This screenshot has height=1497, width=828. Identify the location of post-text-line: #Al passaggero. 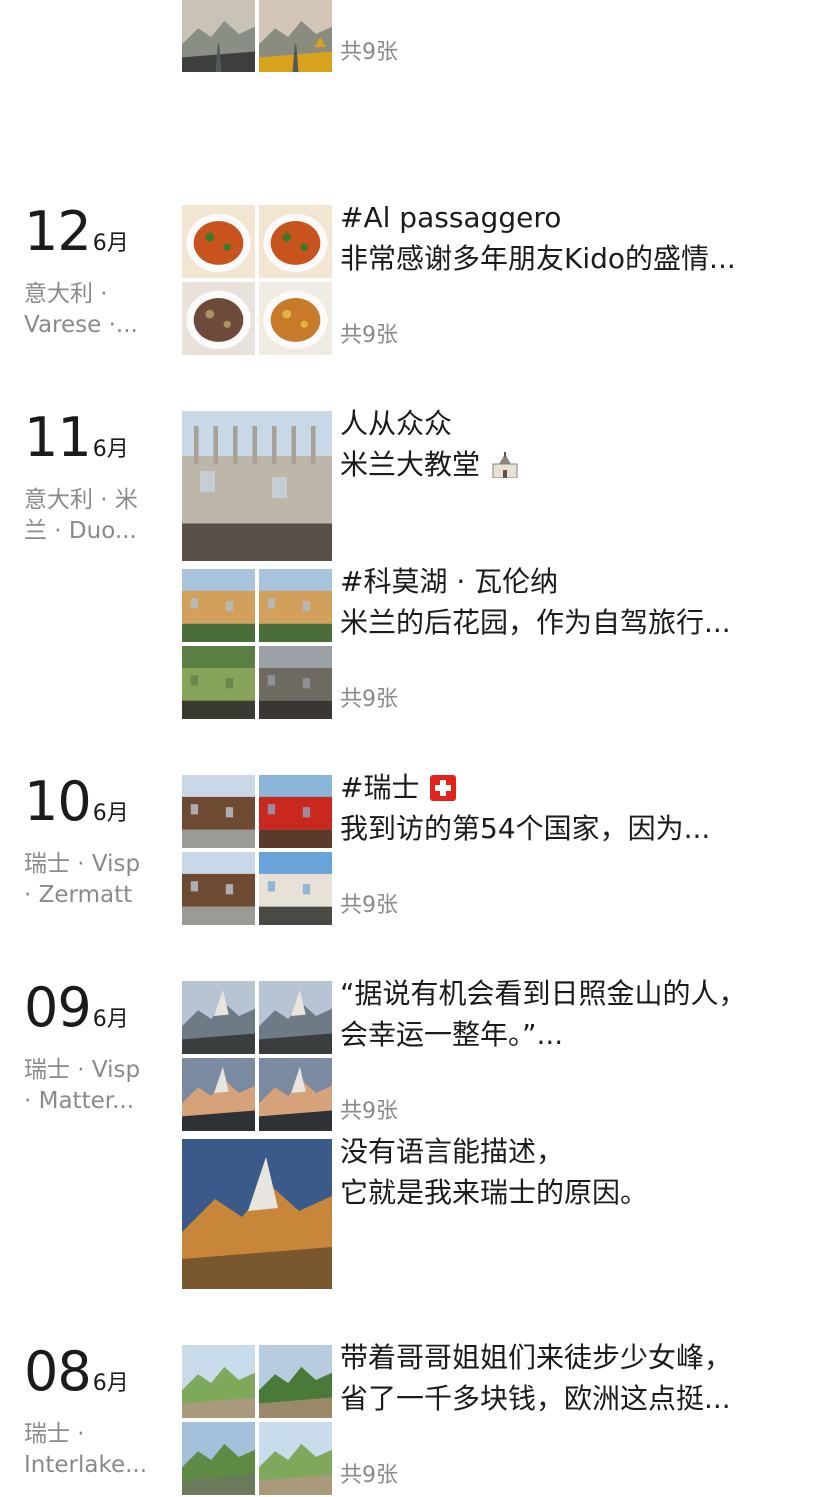
(575, 217).